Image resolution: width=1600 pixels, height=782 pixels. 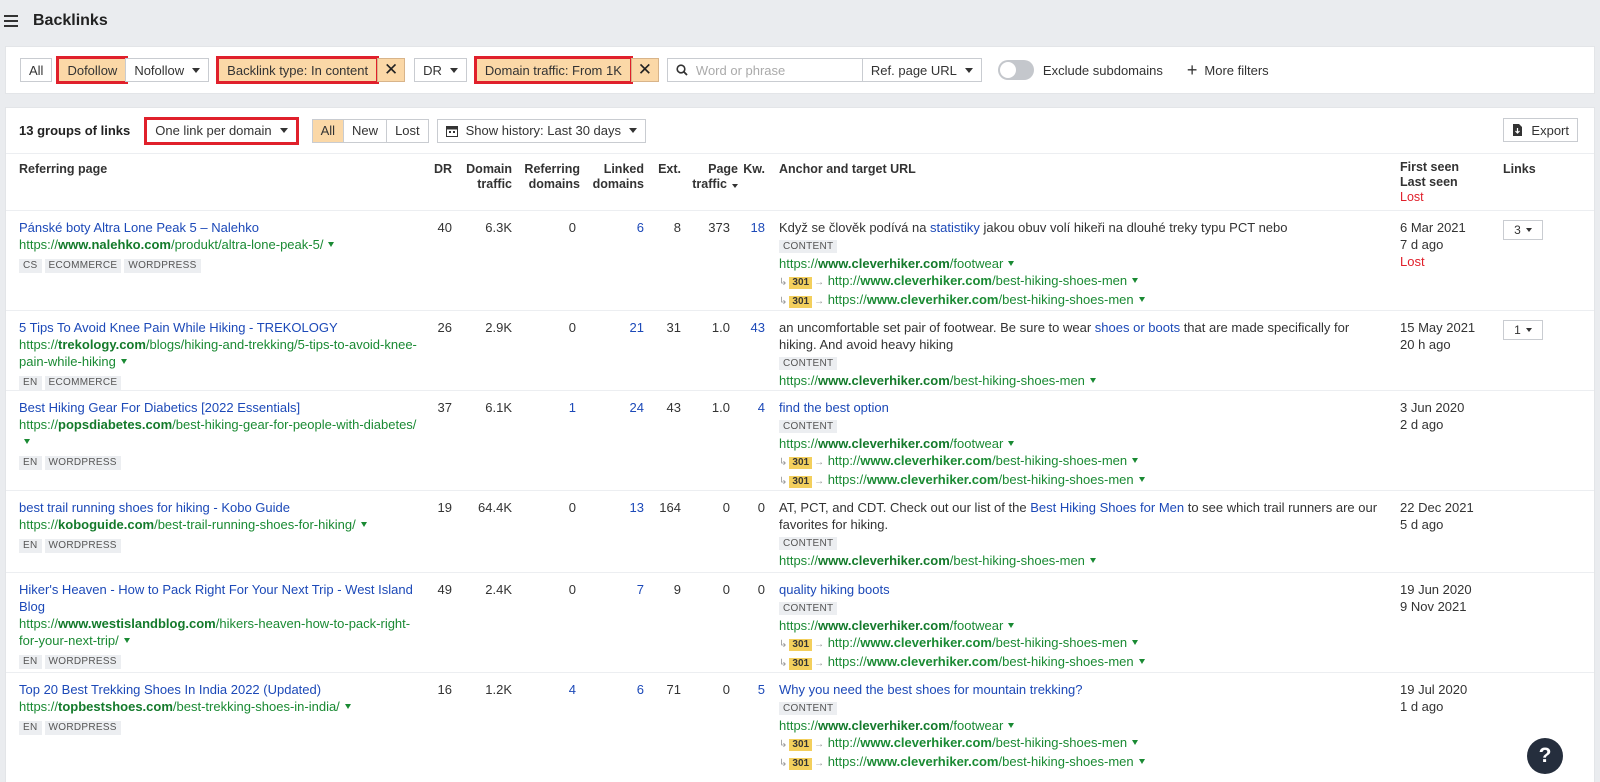 What do you see at coordinates (1079, 407) in the screenshot?
I see `anchor-text: find the best option` at bounding box center [1079, 407].